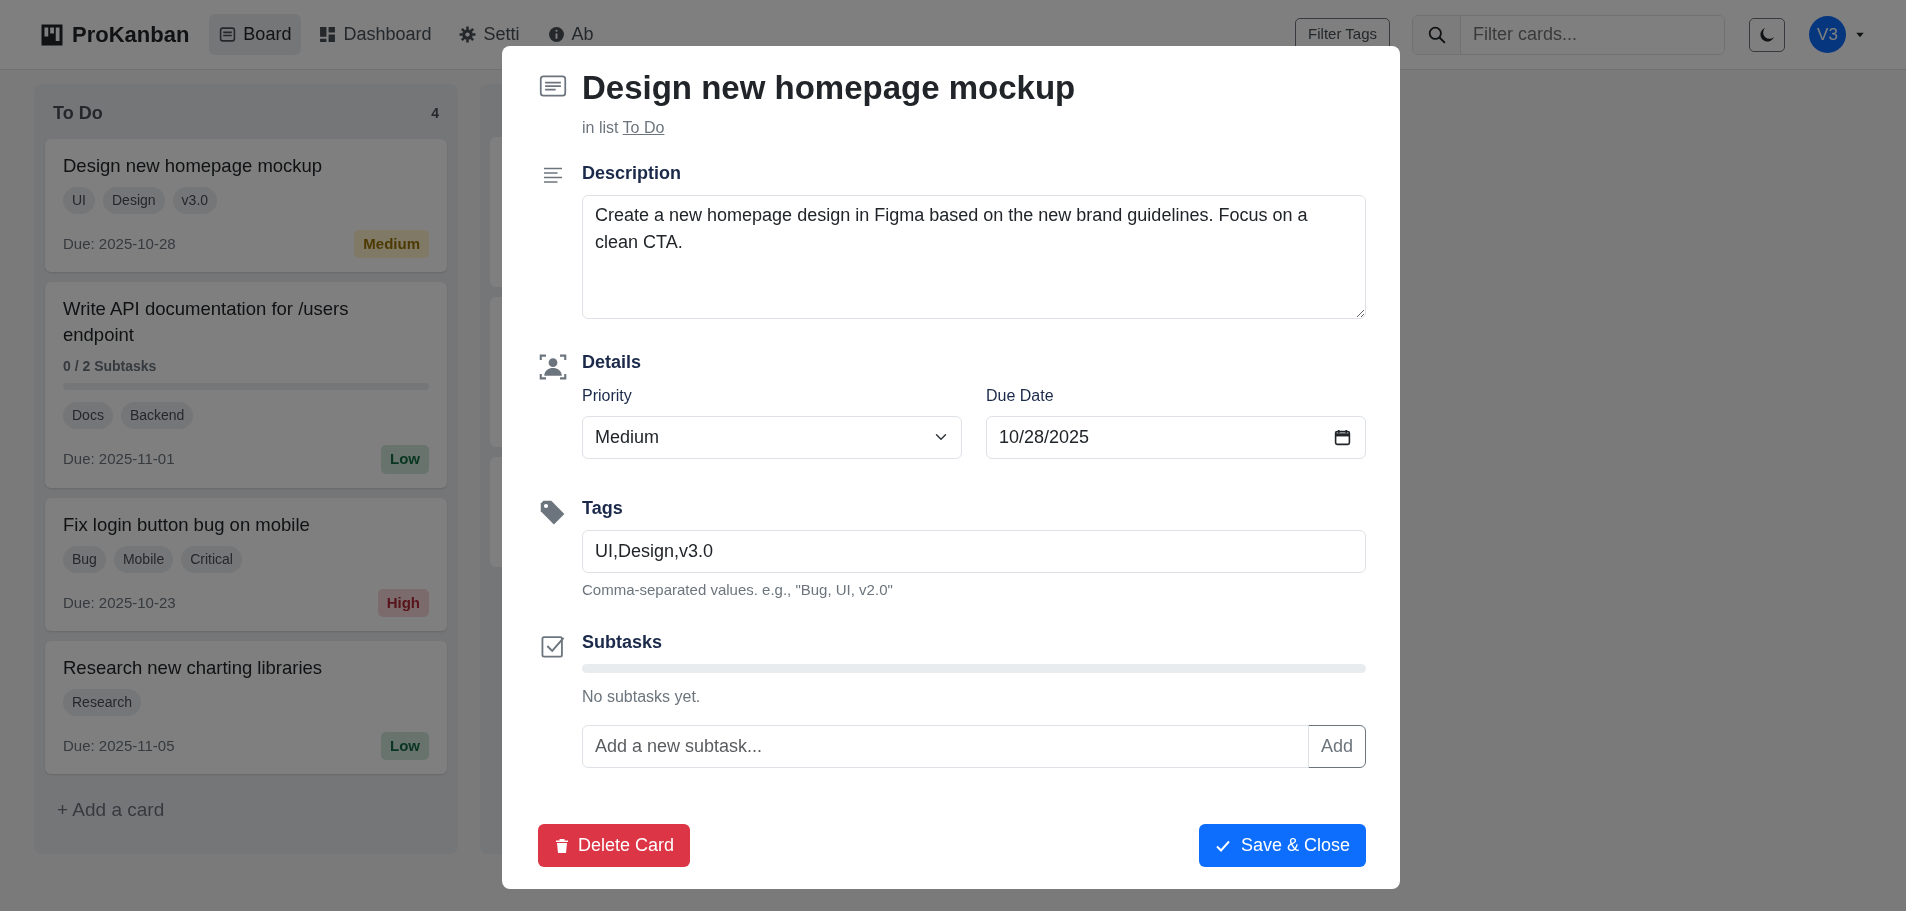  What do you see at coordinates (375, 34) in the screenshot?
I see `nav-link: Dashboard` at bounding box center [375, 34].